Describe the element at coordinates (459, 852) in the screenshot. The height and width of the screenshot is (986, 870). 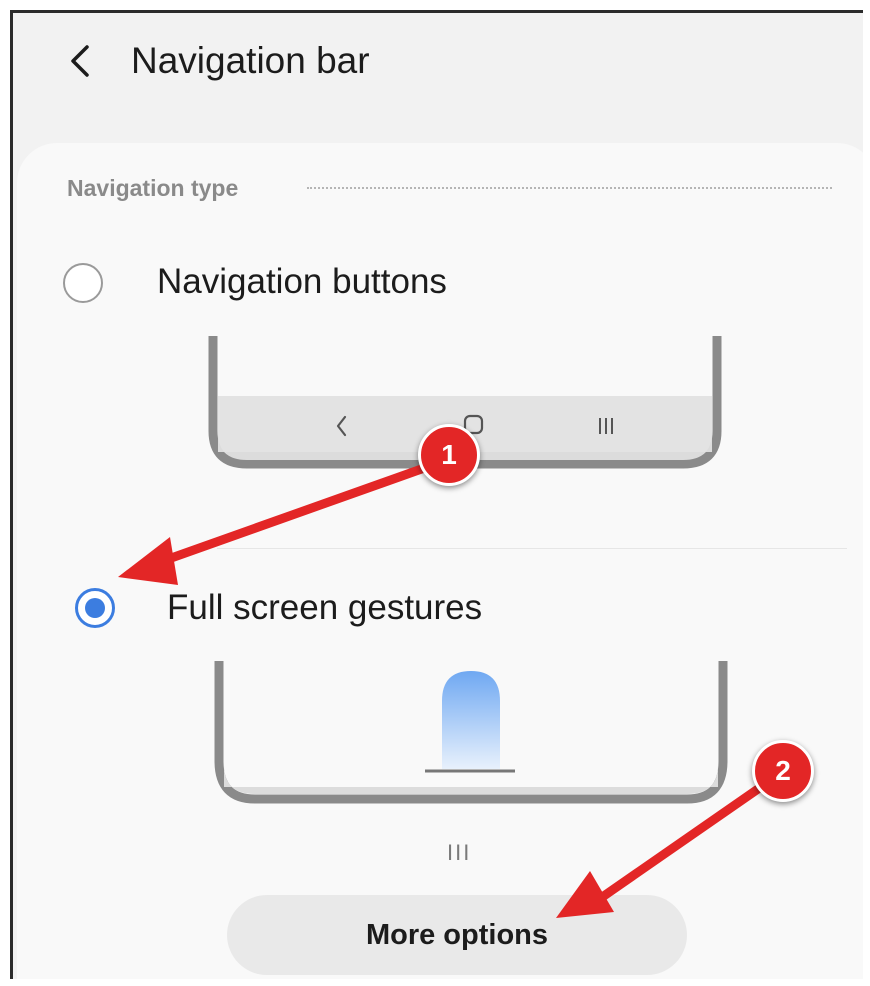
I see `gesture-hint-handle: III` at that location.